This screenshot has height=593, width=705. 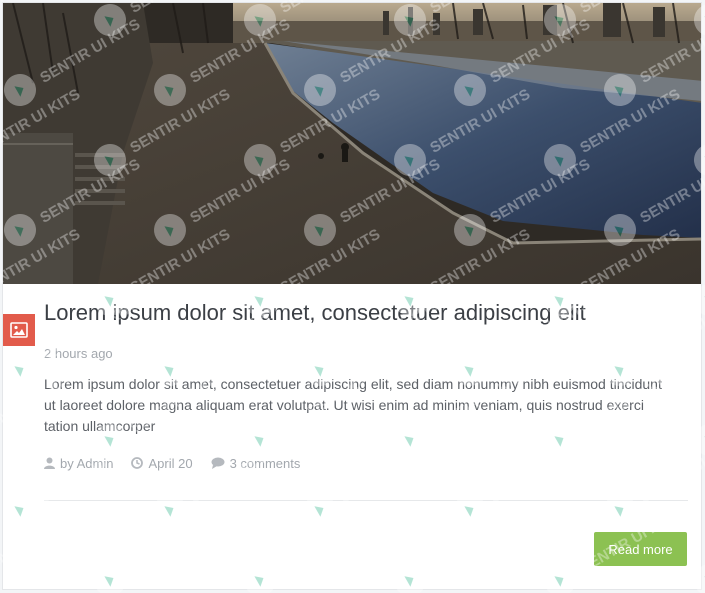 What do you see at coordinates (78, 353) in the screenshot?
I see `post-time: 2 hours ago` at bounding box center [78, 353].